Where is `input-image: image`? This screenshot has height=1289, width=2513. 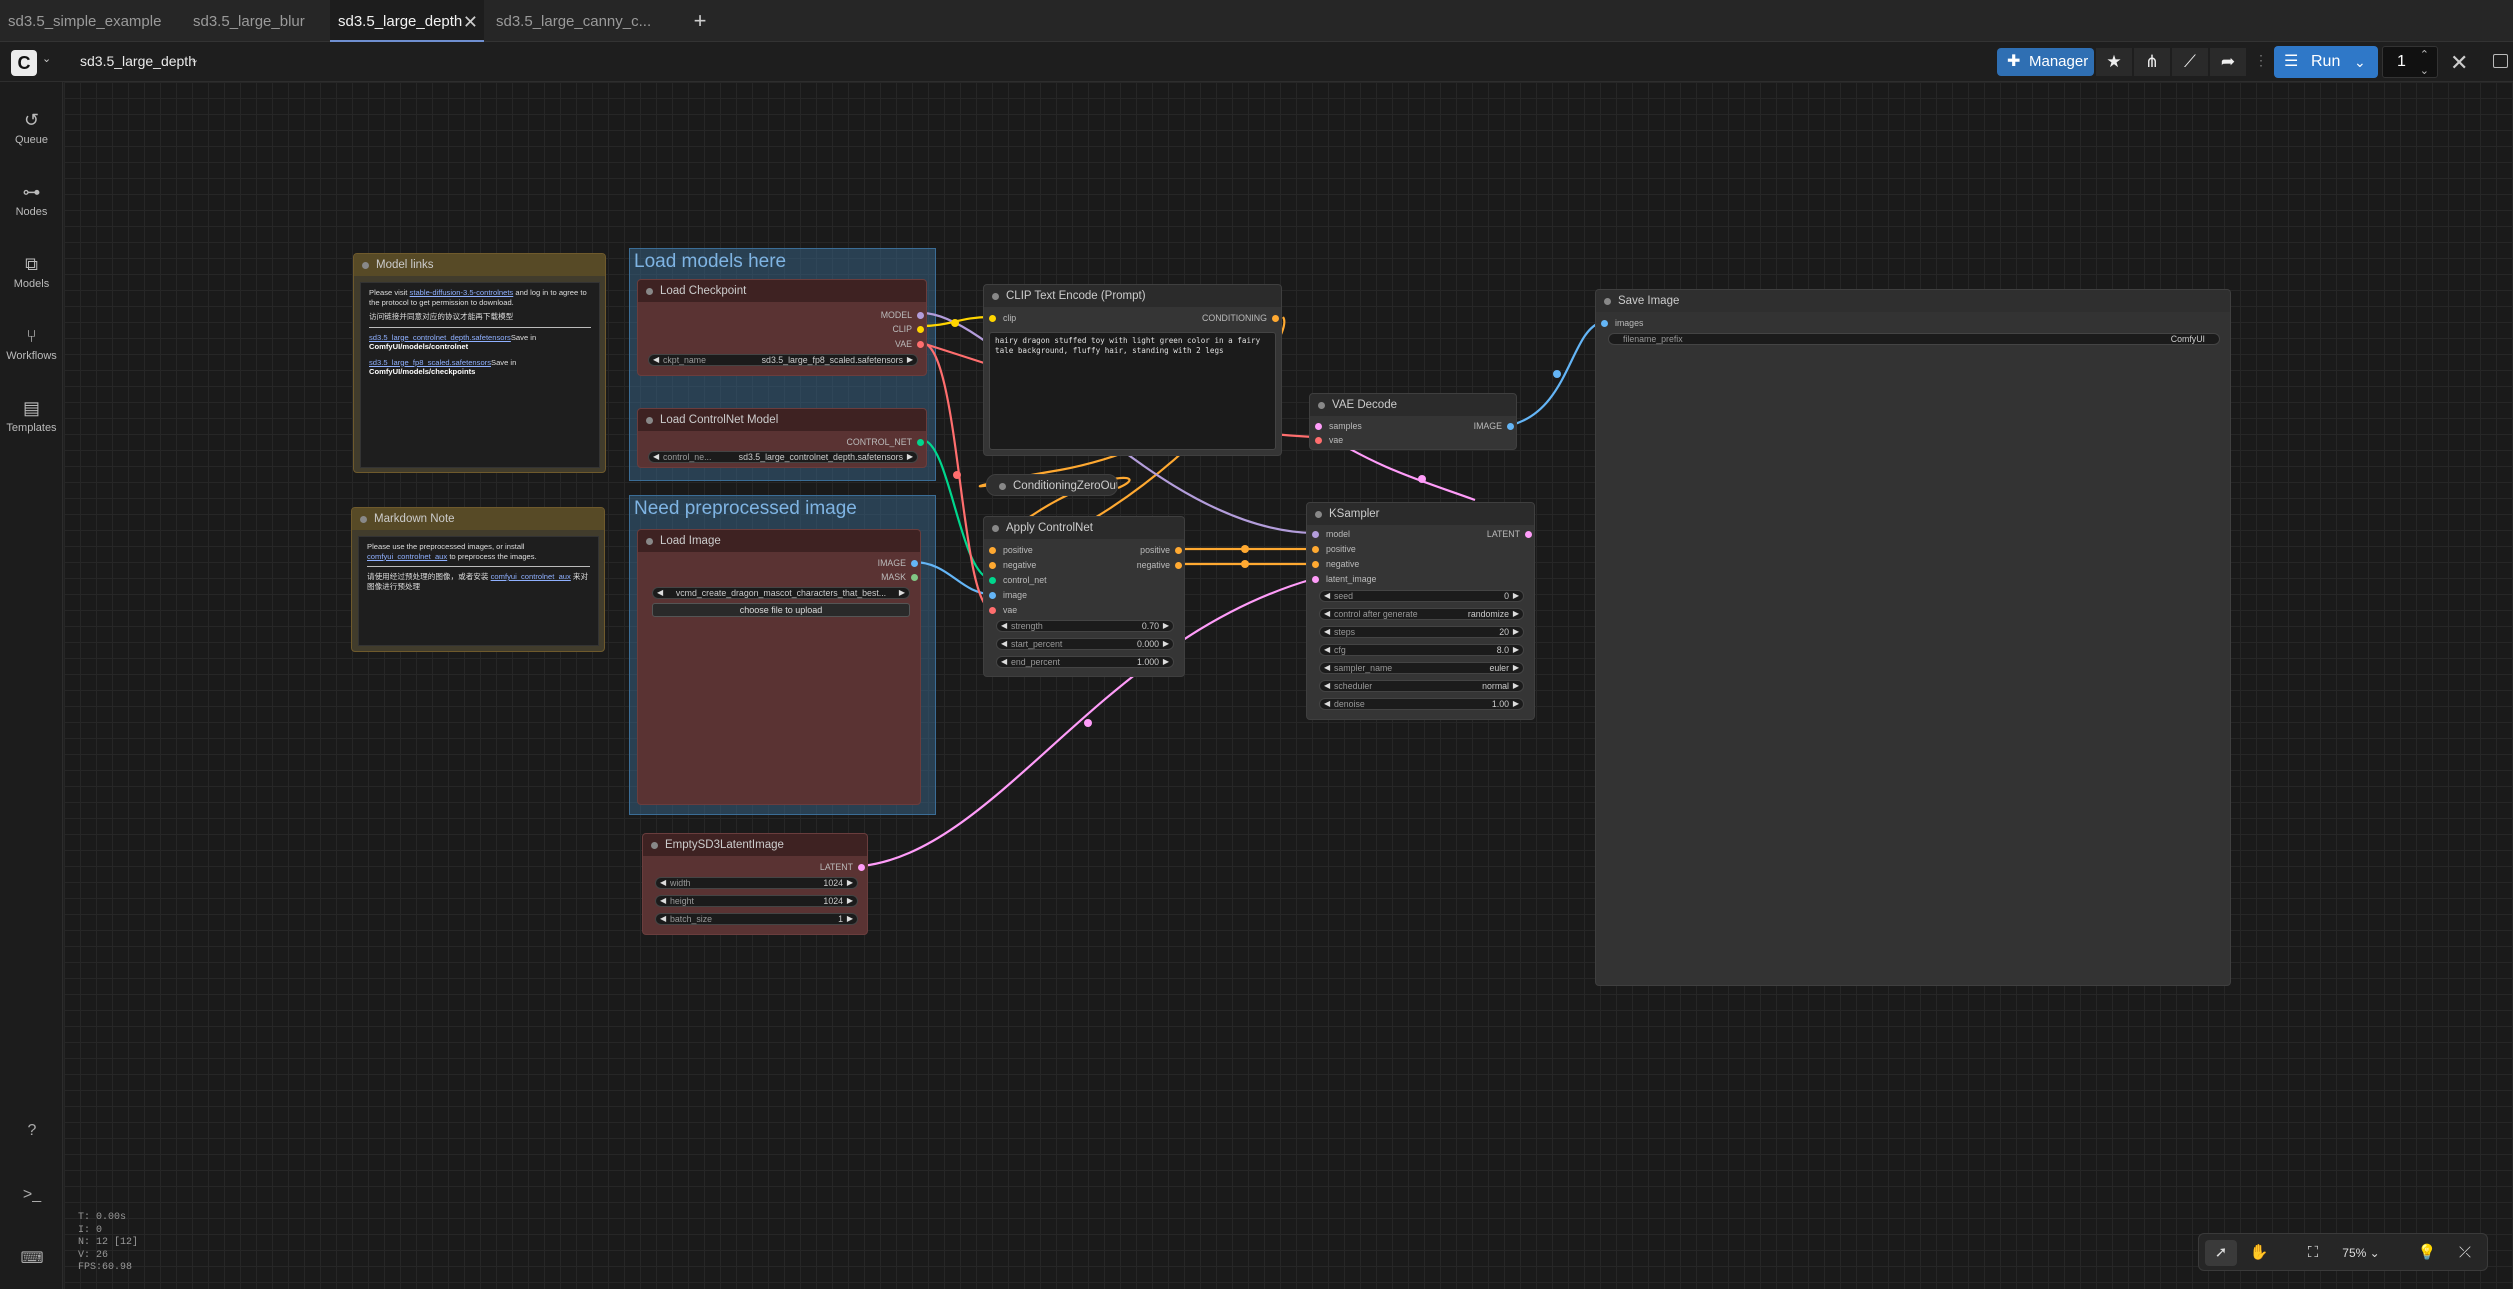
input-image: image is located at coordinates (1008, 595).